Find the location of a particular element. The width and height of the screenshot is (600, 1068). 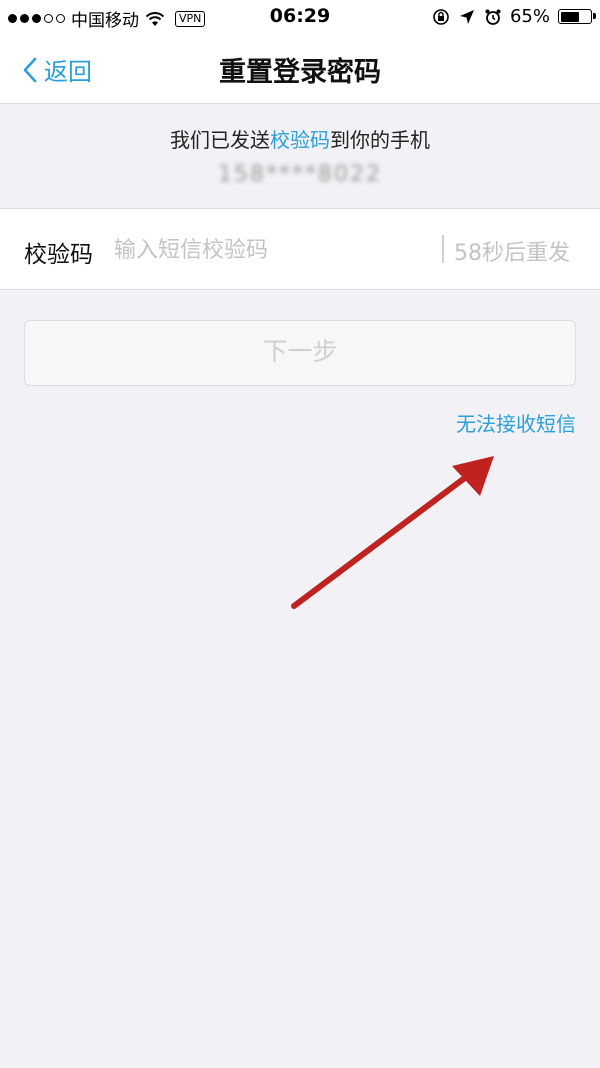

sent-message-prefix: 我们已发送 is located at coordinates (220, 140).